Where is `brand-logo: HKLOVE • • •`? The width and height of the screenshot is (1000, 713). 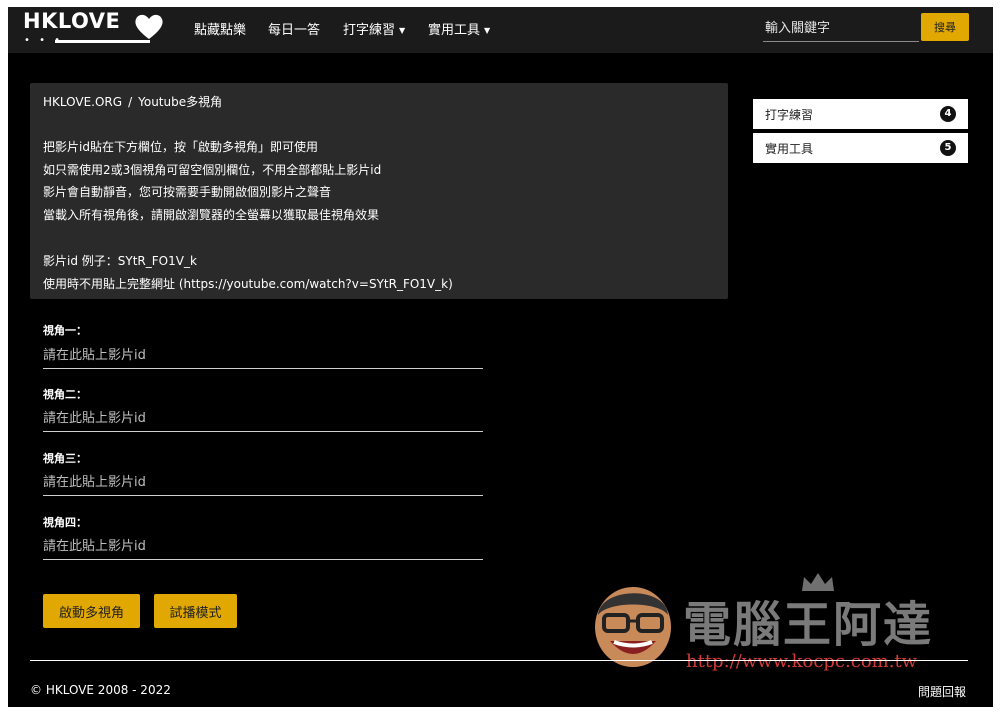
brand-logo: HKLOVE • • • is located at coordinates (93, 29).